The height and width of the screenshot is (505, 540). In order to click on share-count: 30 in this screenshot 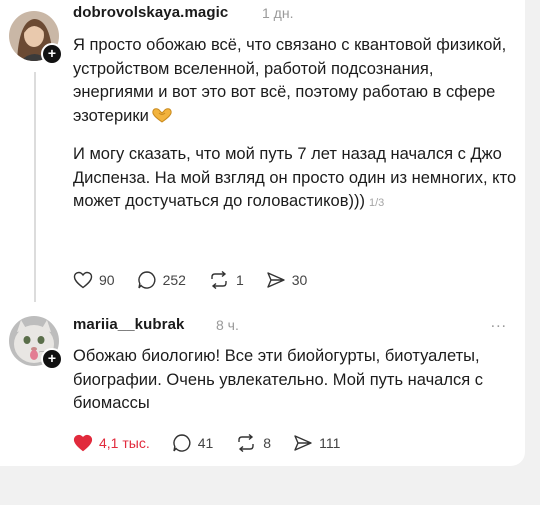, I will do `click(299, 280)`.